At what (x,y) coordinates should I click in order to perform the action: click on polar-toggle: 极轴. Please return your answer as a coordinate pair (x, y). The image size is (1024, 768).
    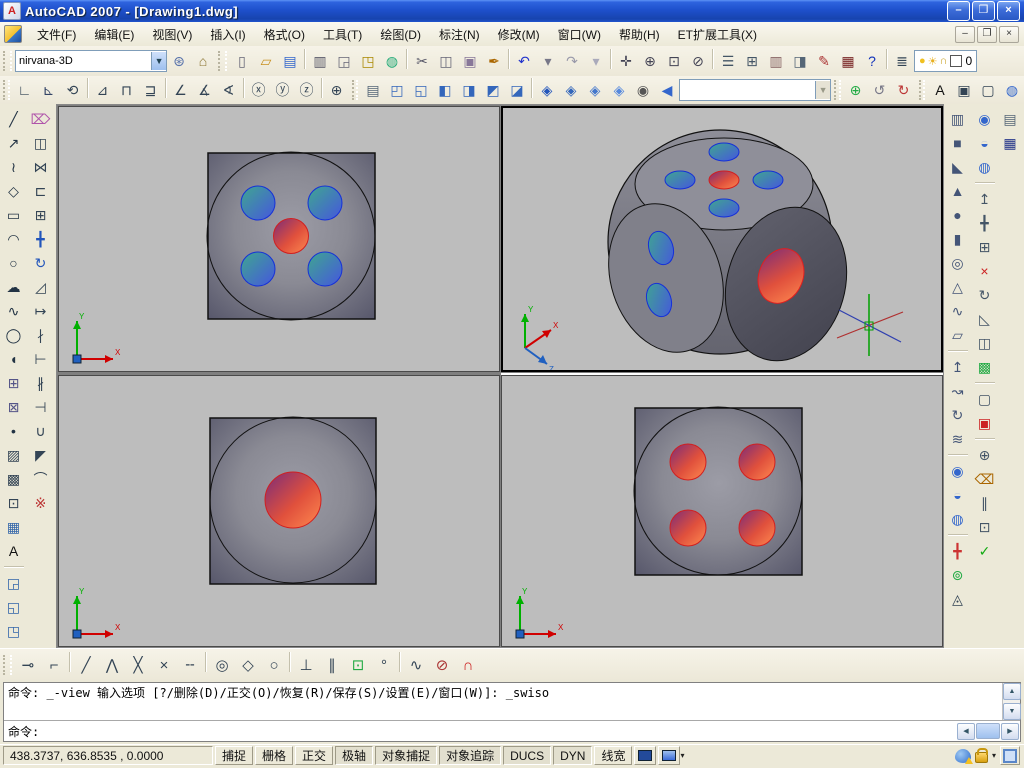
    Looking at the image, I should click on (354, 755).